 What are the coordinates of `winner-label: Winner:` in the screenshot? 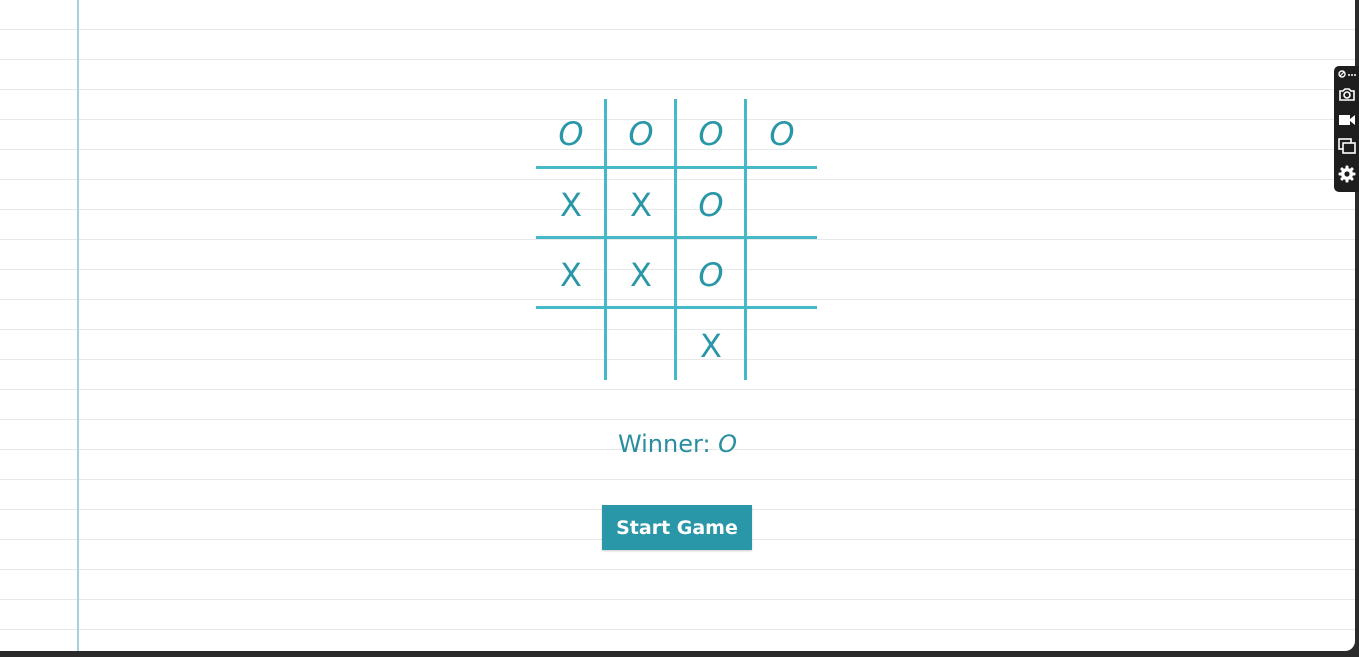 It's located at (664, 444).